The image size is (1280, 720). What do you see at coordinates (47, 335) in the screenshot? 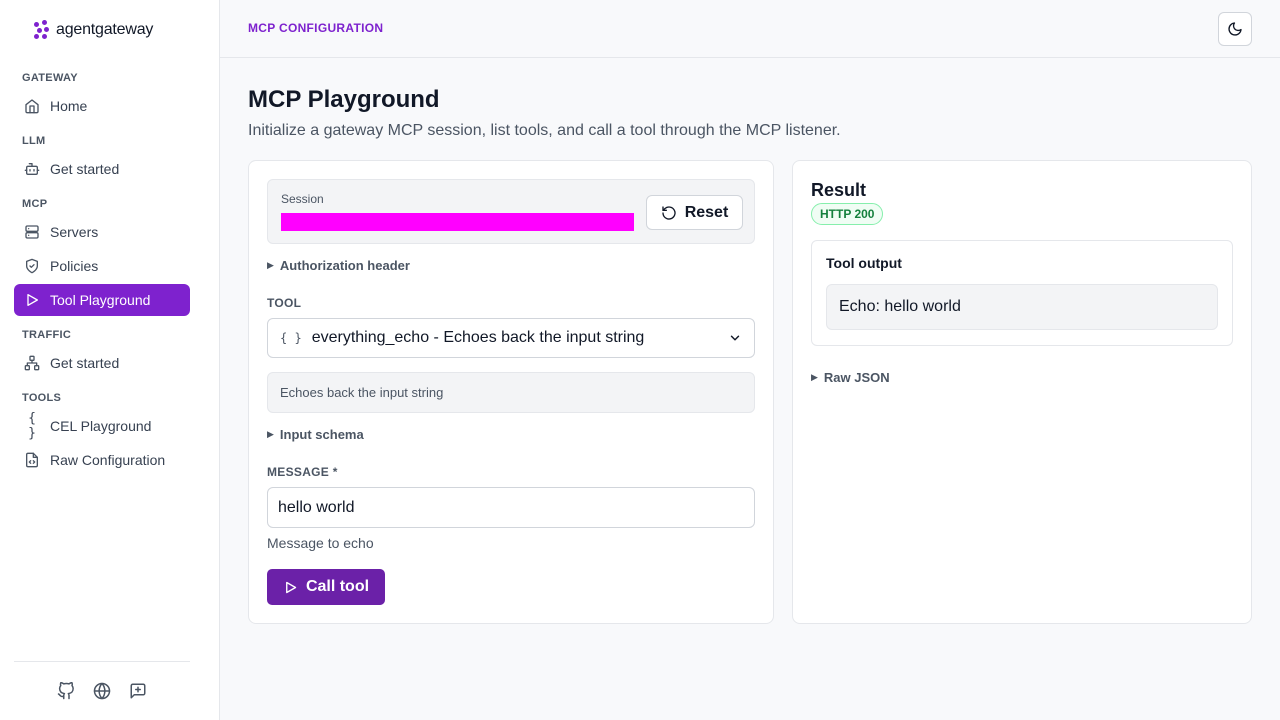
I see `nav-section-traffic: TRAFFIC` at bounding box center [47, 335].